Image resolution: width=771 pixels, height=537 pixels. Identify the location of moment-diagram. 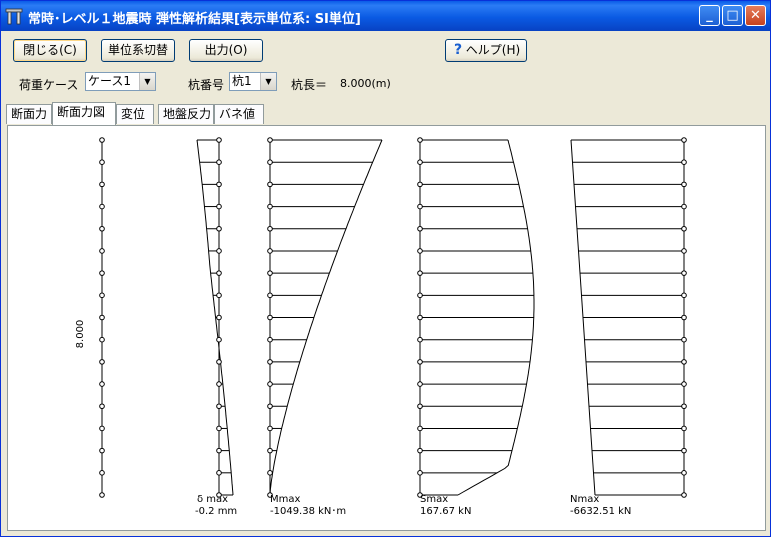
(325, 317).